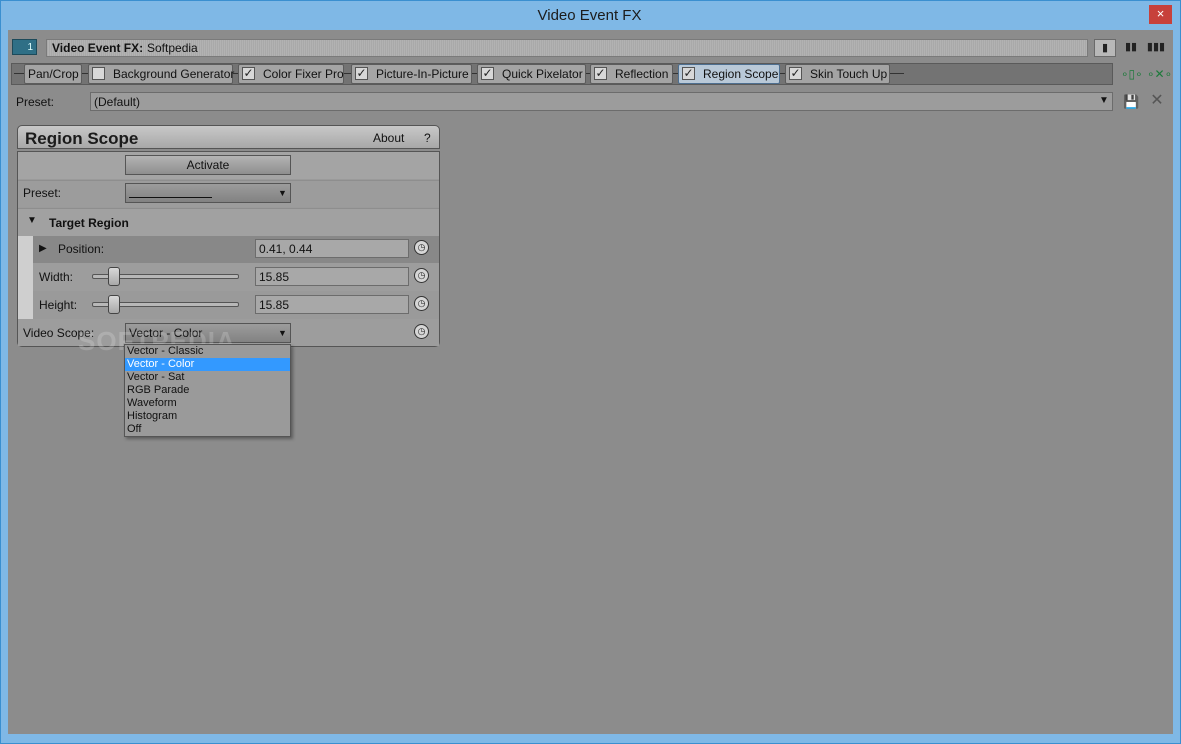  Describe the element at coordinates (1131, 102) in the screenshot. I see `save-preset-icon: 💾` at that location.